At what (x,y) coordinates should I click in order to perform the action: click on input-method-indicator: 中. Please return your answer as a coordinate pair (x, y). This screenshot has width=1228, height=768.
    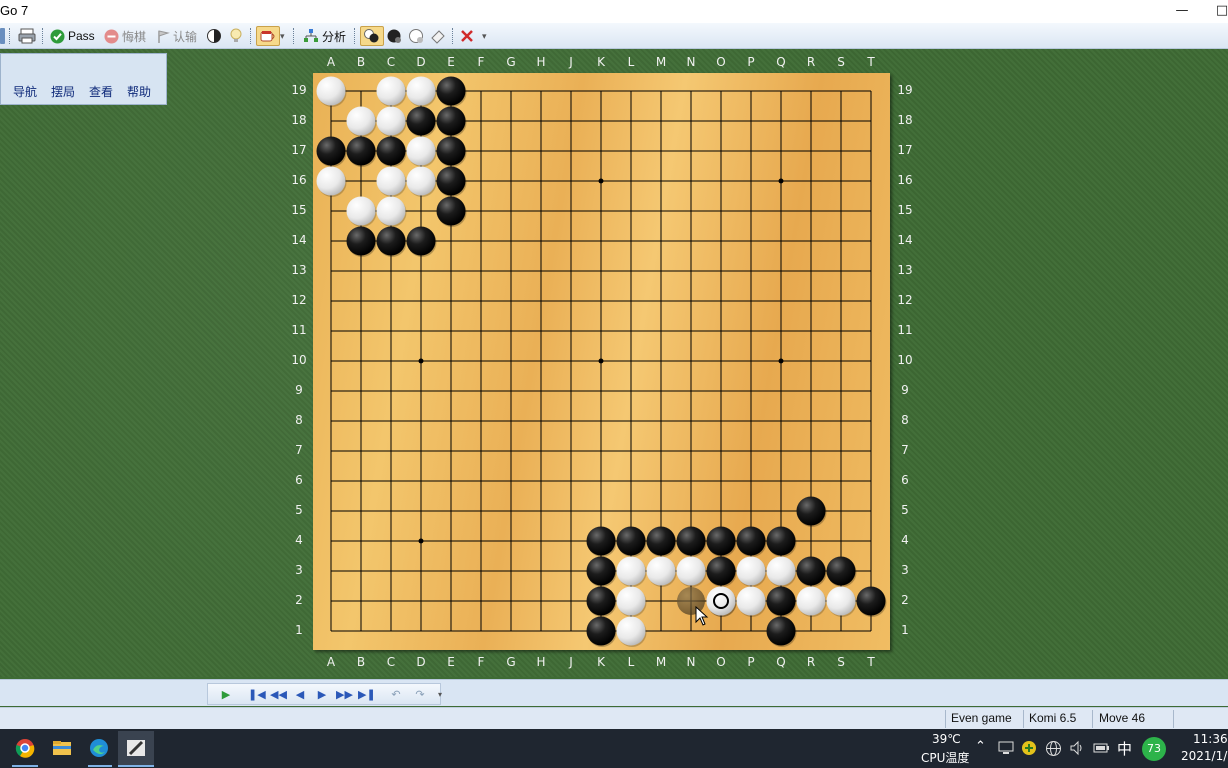
    Looking at the image, I should click on (1124, 748).